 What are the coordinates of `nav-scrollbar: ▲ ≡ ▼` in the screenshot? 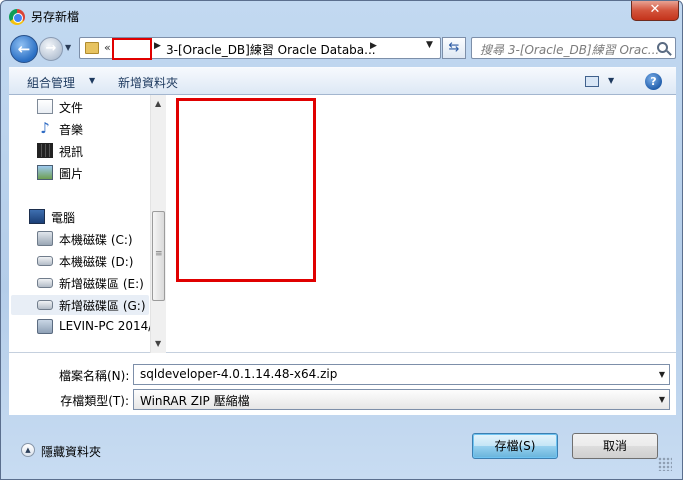 It's located at (158, 224).